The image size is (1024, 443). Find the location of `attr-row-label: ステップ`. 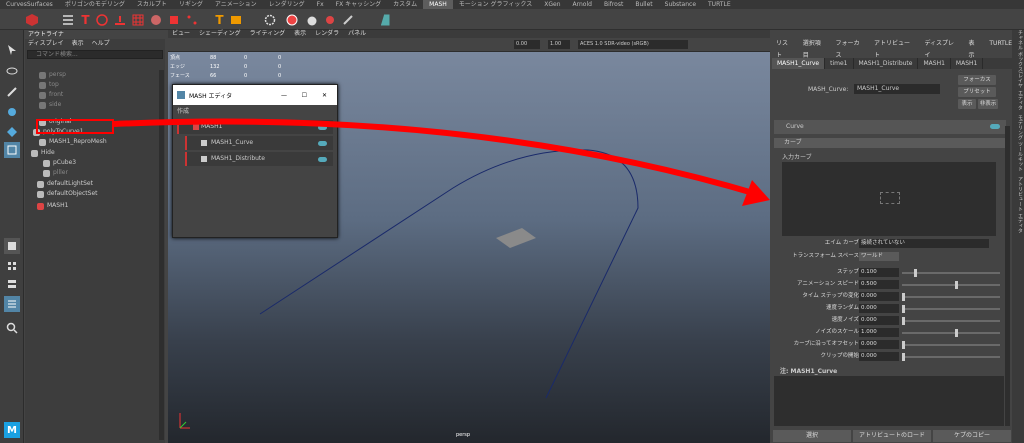

attr-row-label: ステップ is located at coordinates (847, 272).